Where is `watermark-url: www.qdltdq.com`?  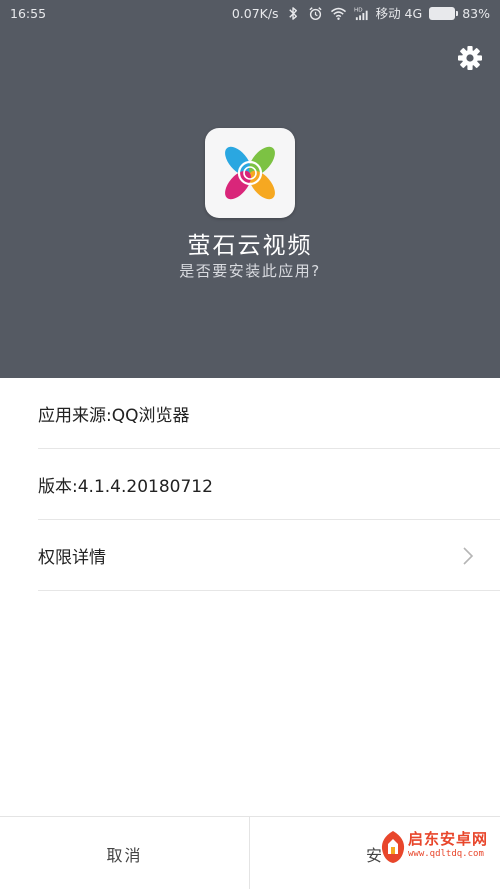
watermark-url: www.qdltdq.com is located at coordinates (446, 854).